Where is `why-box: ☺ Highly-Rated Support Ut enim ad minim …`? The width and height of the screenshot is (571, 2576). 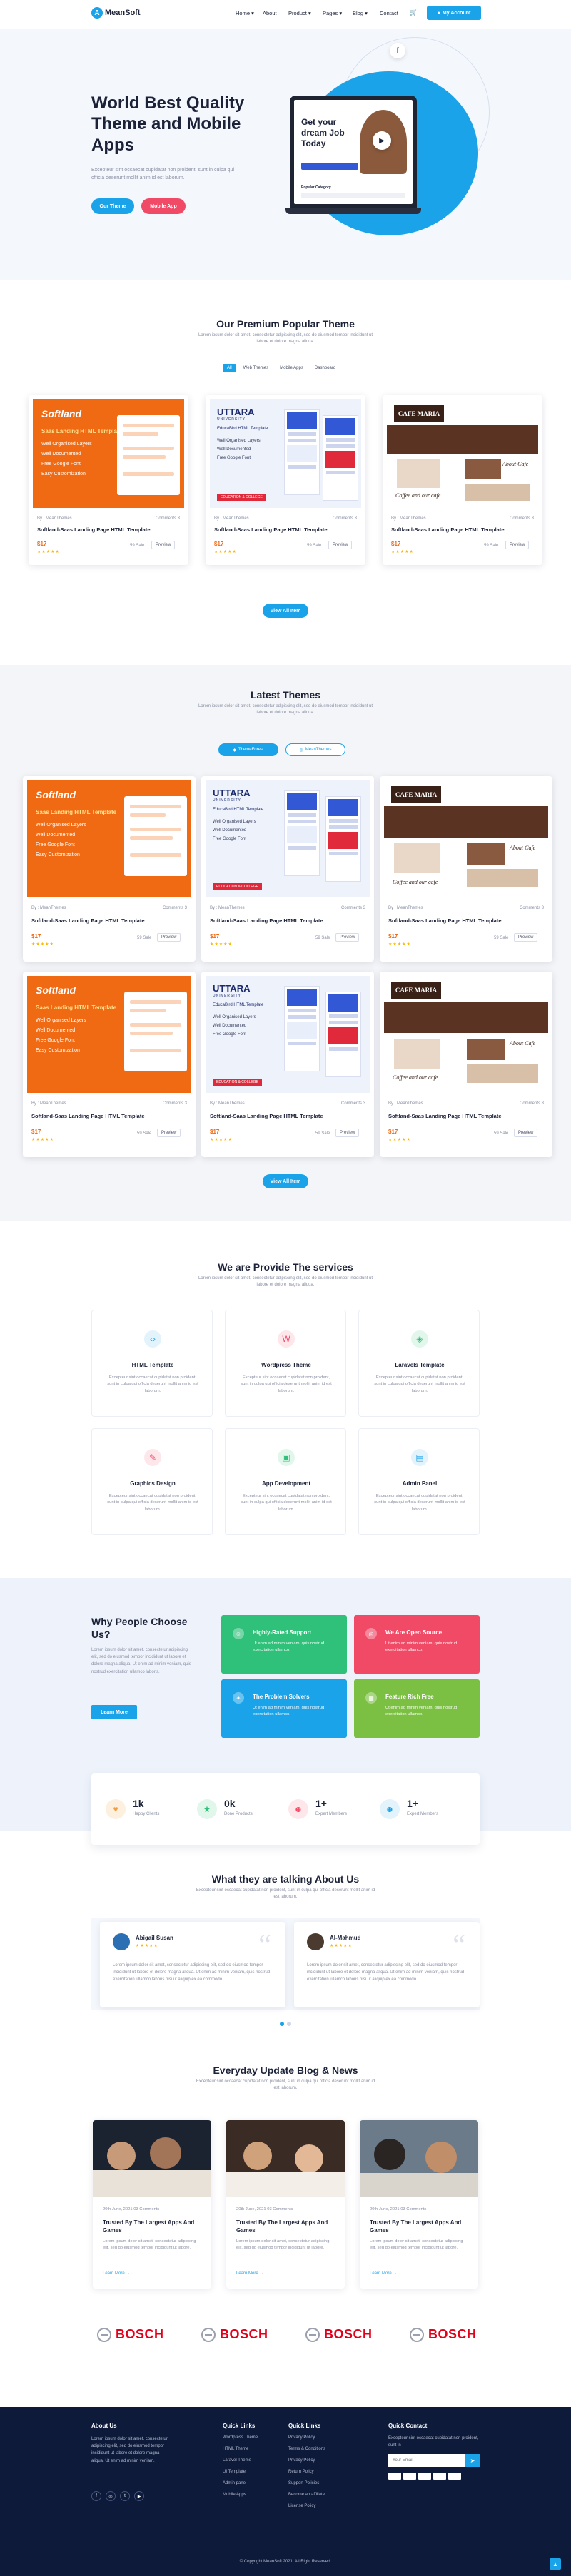 why-box: ☺ Highly-Rated Support Ut enim ad minim … is located at coordinates (284, 1644).